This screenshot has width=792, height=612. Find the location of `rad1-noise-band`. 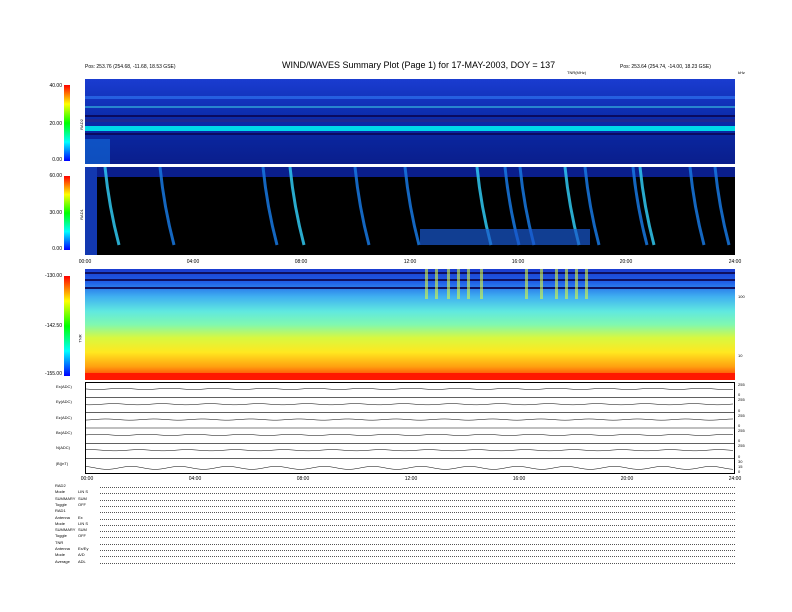

rad1-noise-band is located at coordinates (505, 237).